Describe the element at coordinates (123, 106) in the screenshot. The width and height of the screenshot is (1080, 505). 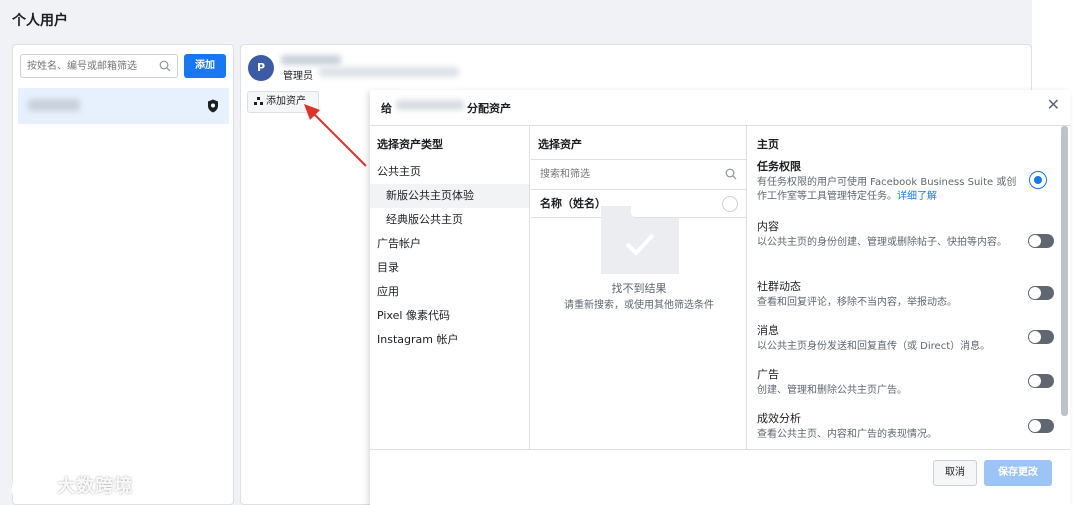
I see `user-list-item` at that location.